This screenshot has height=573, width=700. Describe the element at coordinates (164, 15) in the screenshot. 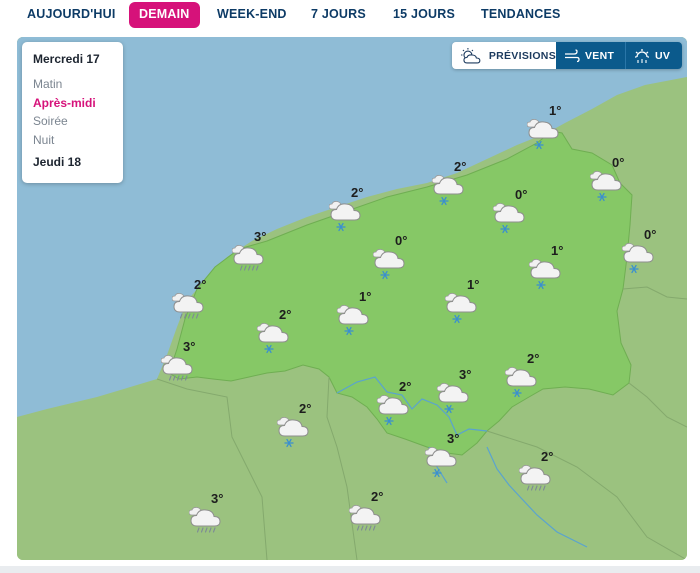

I see `tab-tomorrow: DEMAIN` at that location.